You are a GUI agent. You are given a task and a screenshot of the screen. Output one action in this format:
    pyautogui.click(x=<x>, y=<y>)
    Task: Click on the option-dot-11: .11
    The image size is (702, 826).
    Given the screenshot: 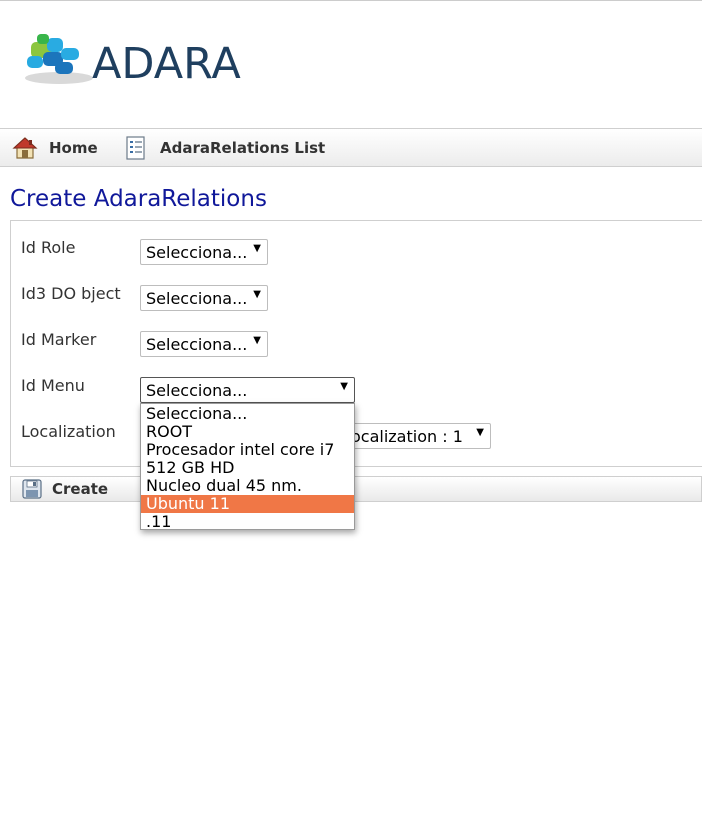 What is the action you would take?
    pyautogui.click(x=247, y=522)
    